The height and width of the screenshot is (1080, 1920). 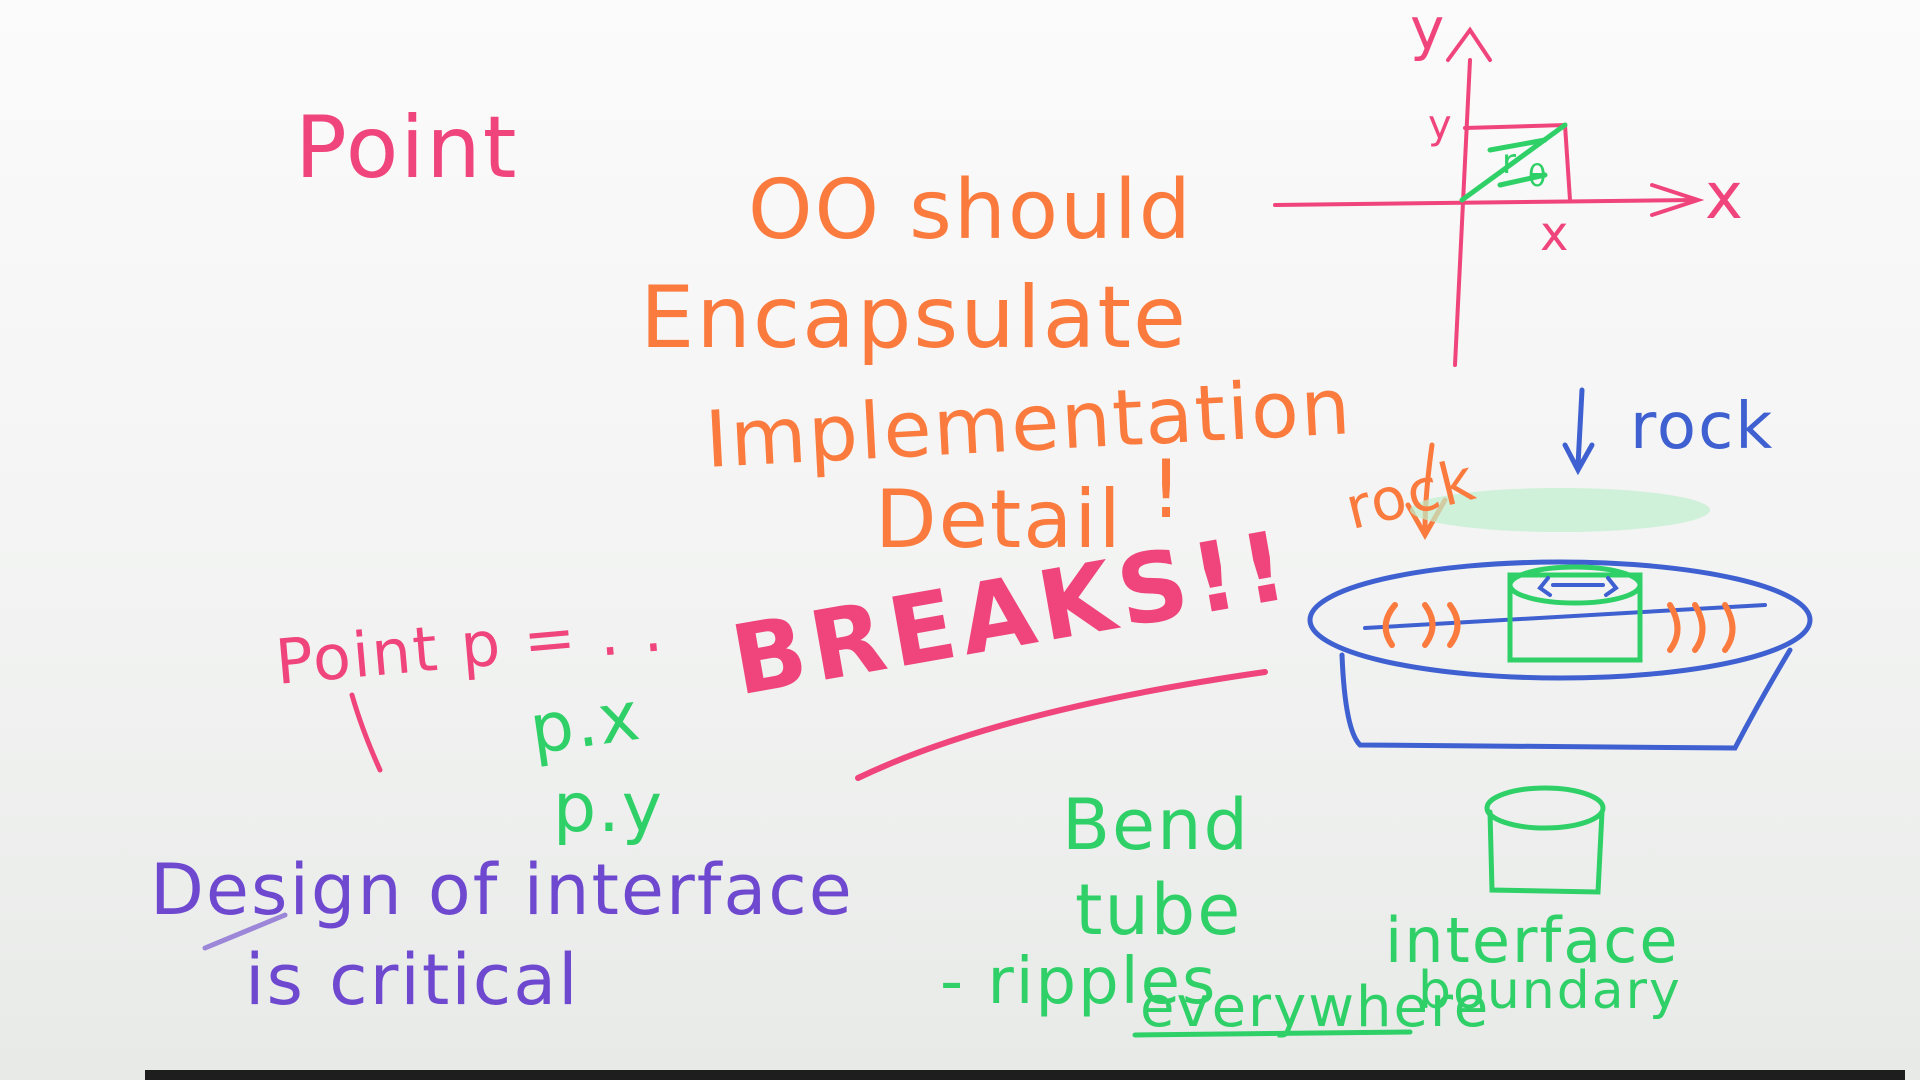 I want to click on marker-tray, so click(x=1025, y=1075).